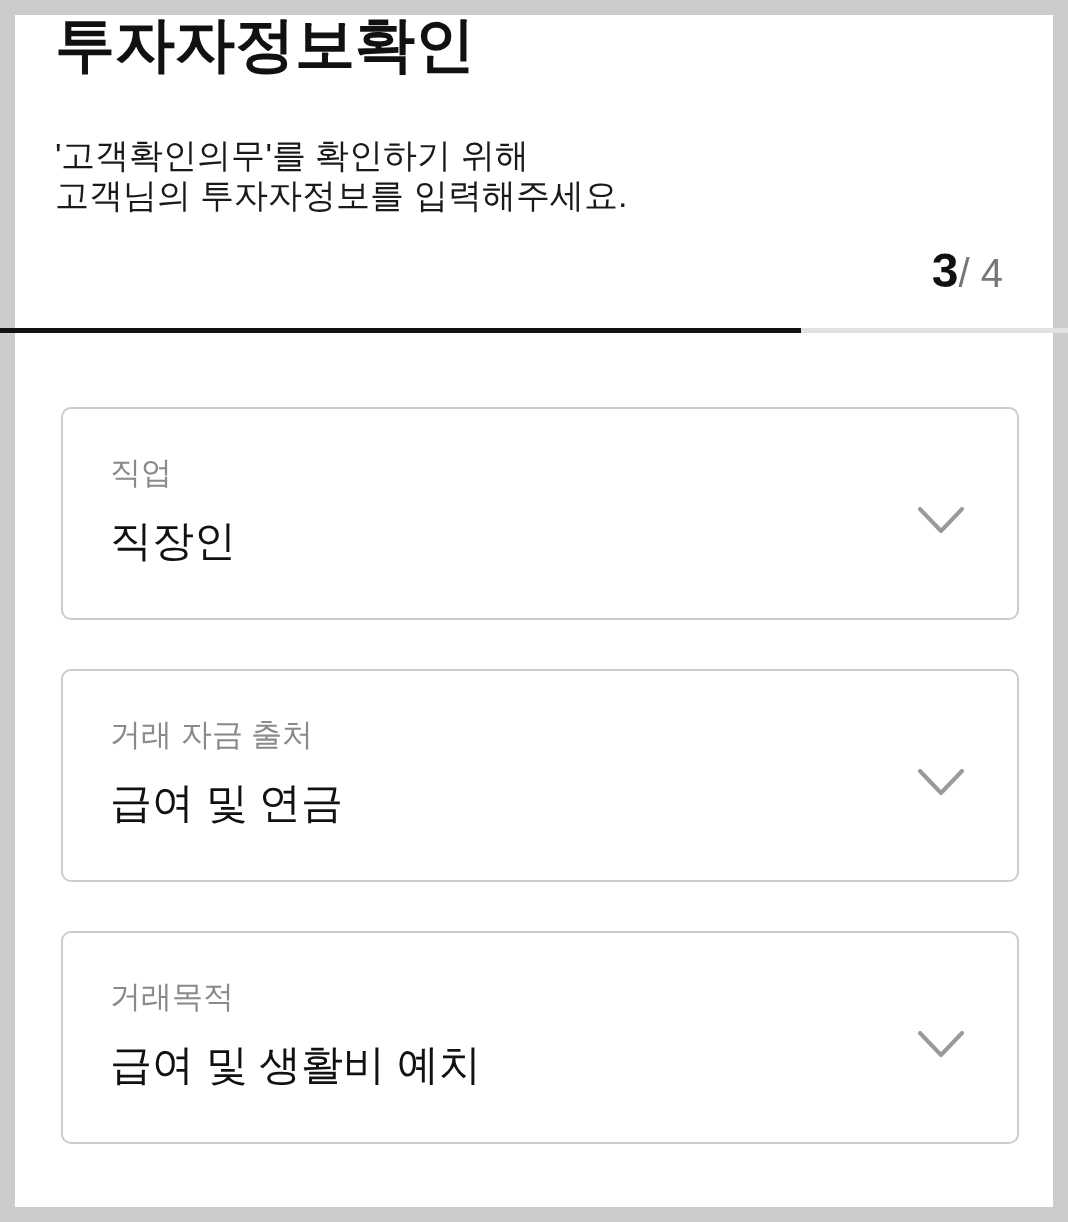  Describe the element at coordinates (173, 541) in the screenshot. I see `field-value: 직장인` at that location.